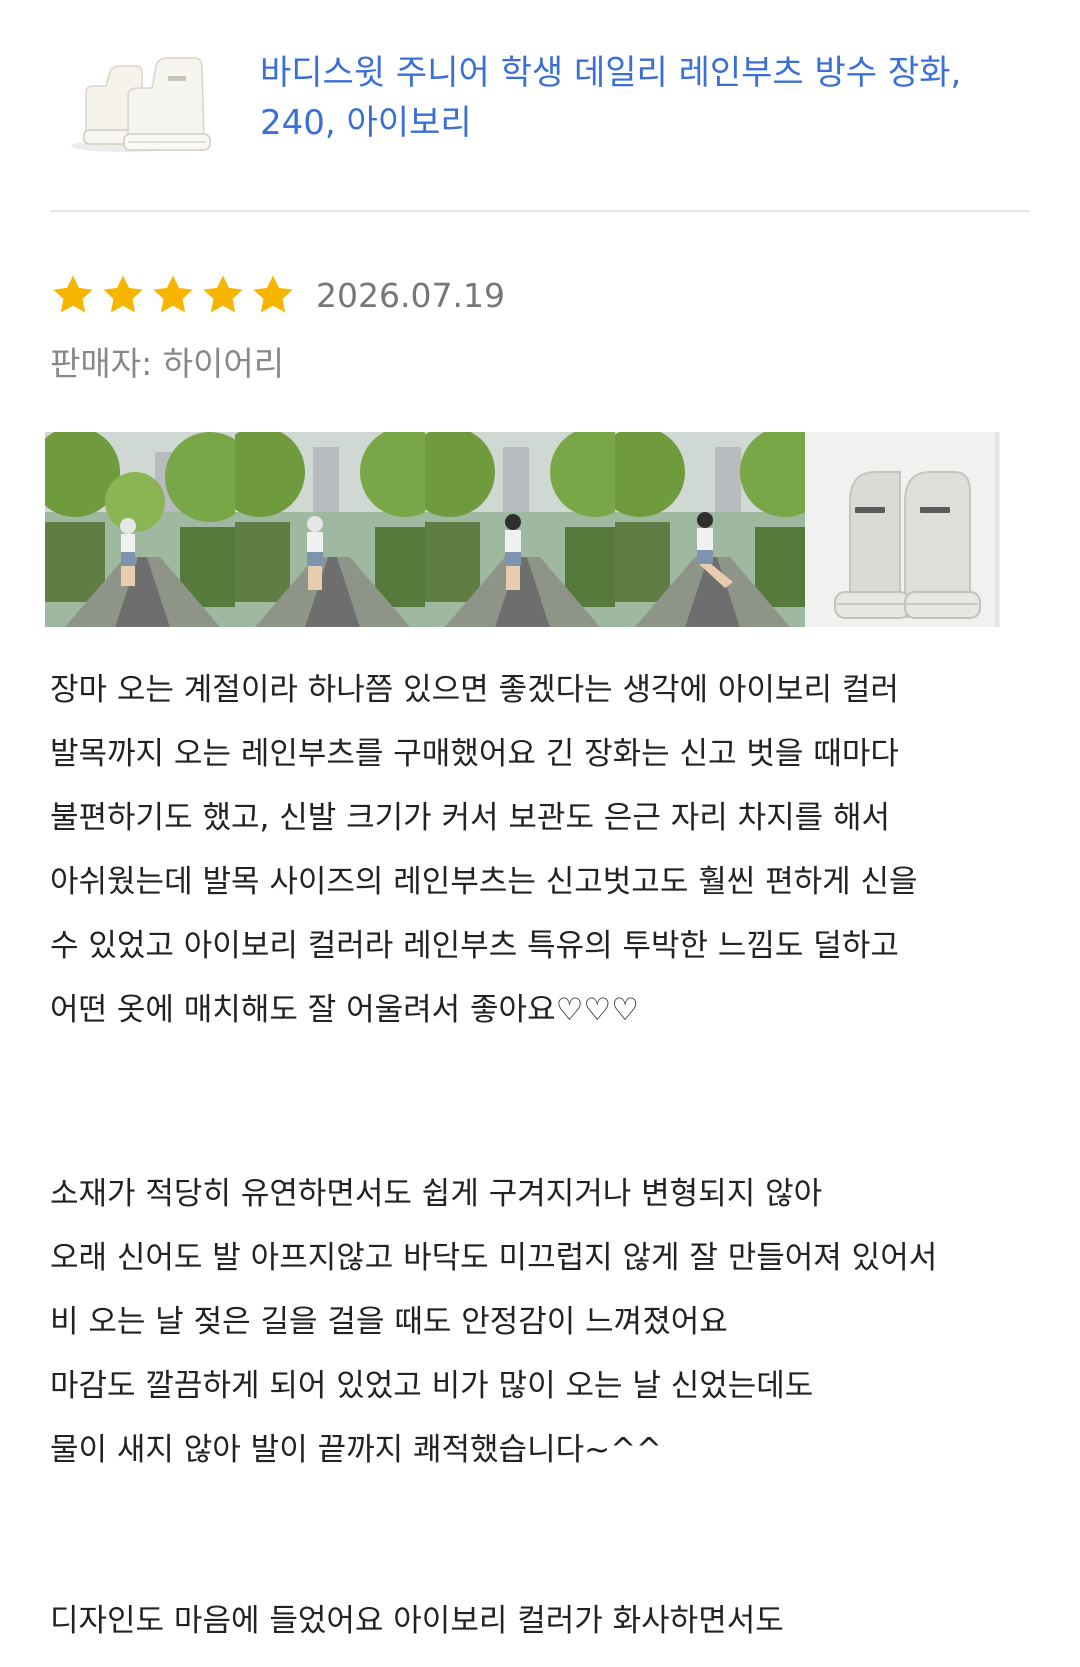 The image size is (1080, 1667). I want to click on review-photo-strip, so click(545, 529).